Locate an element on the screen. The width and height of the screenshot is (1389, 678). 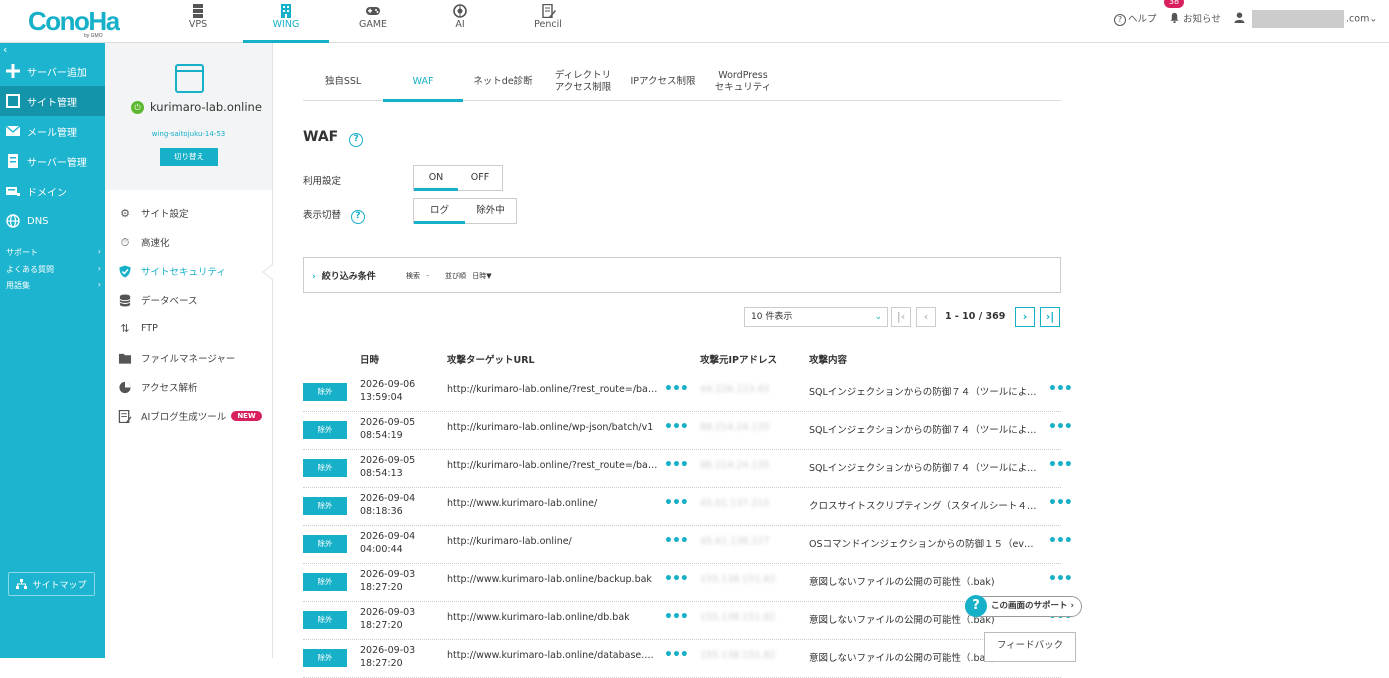
sidebar-item-server: サーバー管理 is located at coordinates (52, 161).